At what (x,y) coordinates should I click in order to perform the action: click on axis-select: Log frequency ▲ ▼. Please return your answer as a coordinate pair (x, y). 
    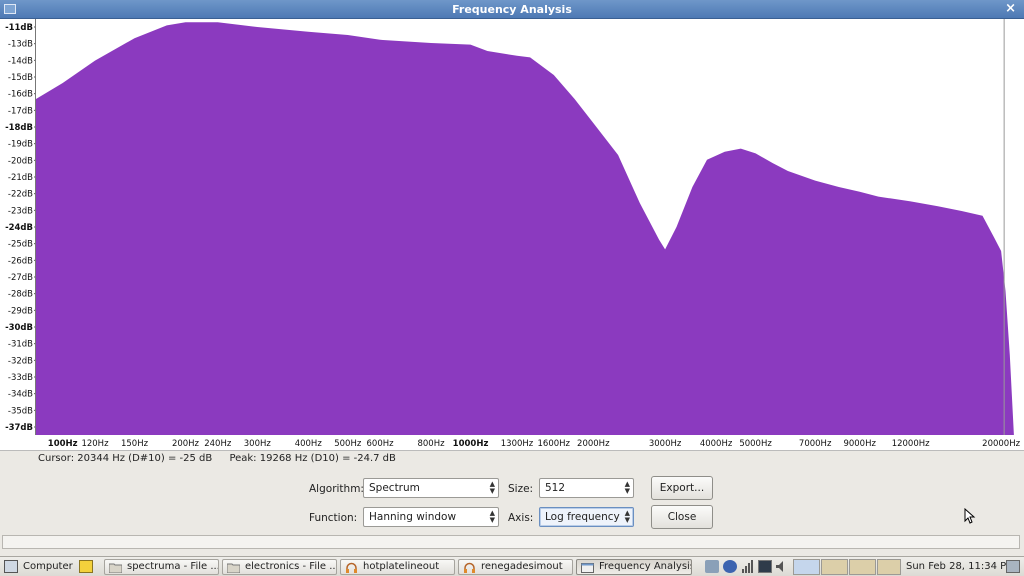
    Looking at the image, I should click on (586, 517).